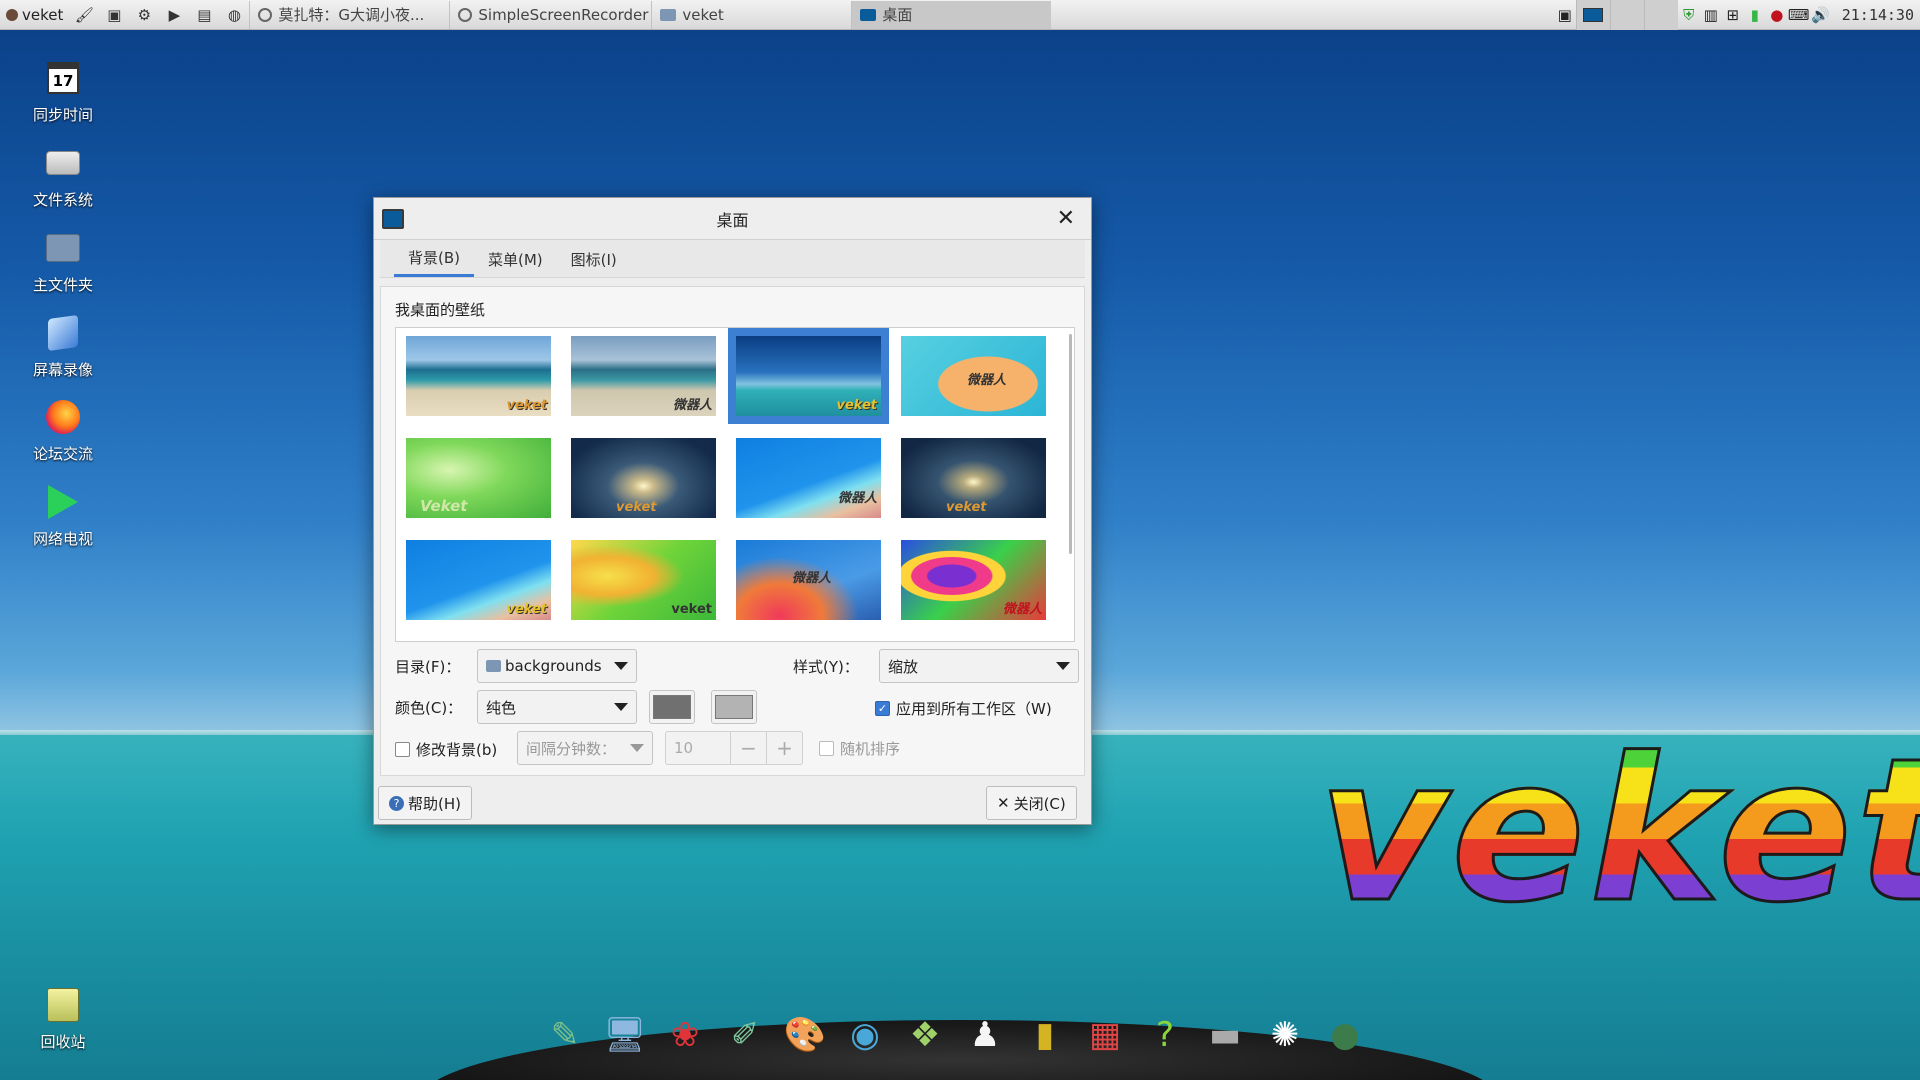 The width and height of the screenshot is (1920, 1080). What do you see at coordinates (1711, 15) in the screenshot?
I see `clipboard-icon: ▥` at bounding box center [1711, 15].